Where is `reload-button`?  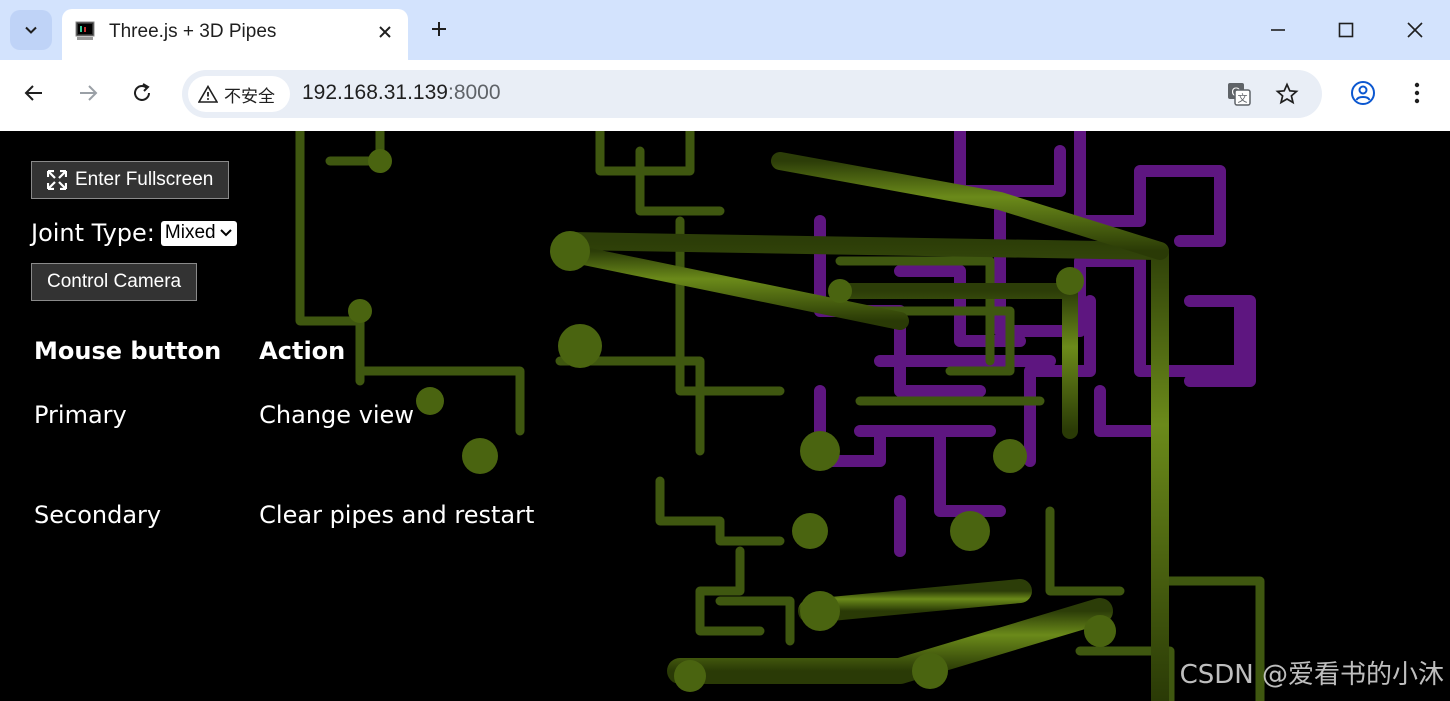 reload-button is located at coordinates (142, 93).